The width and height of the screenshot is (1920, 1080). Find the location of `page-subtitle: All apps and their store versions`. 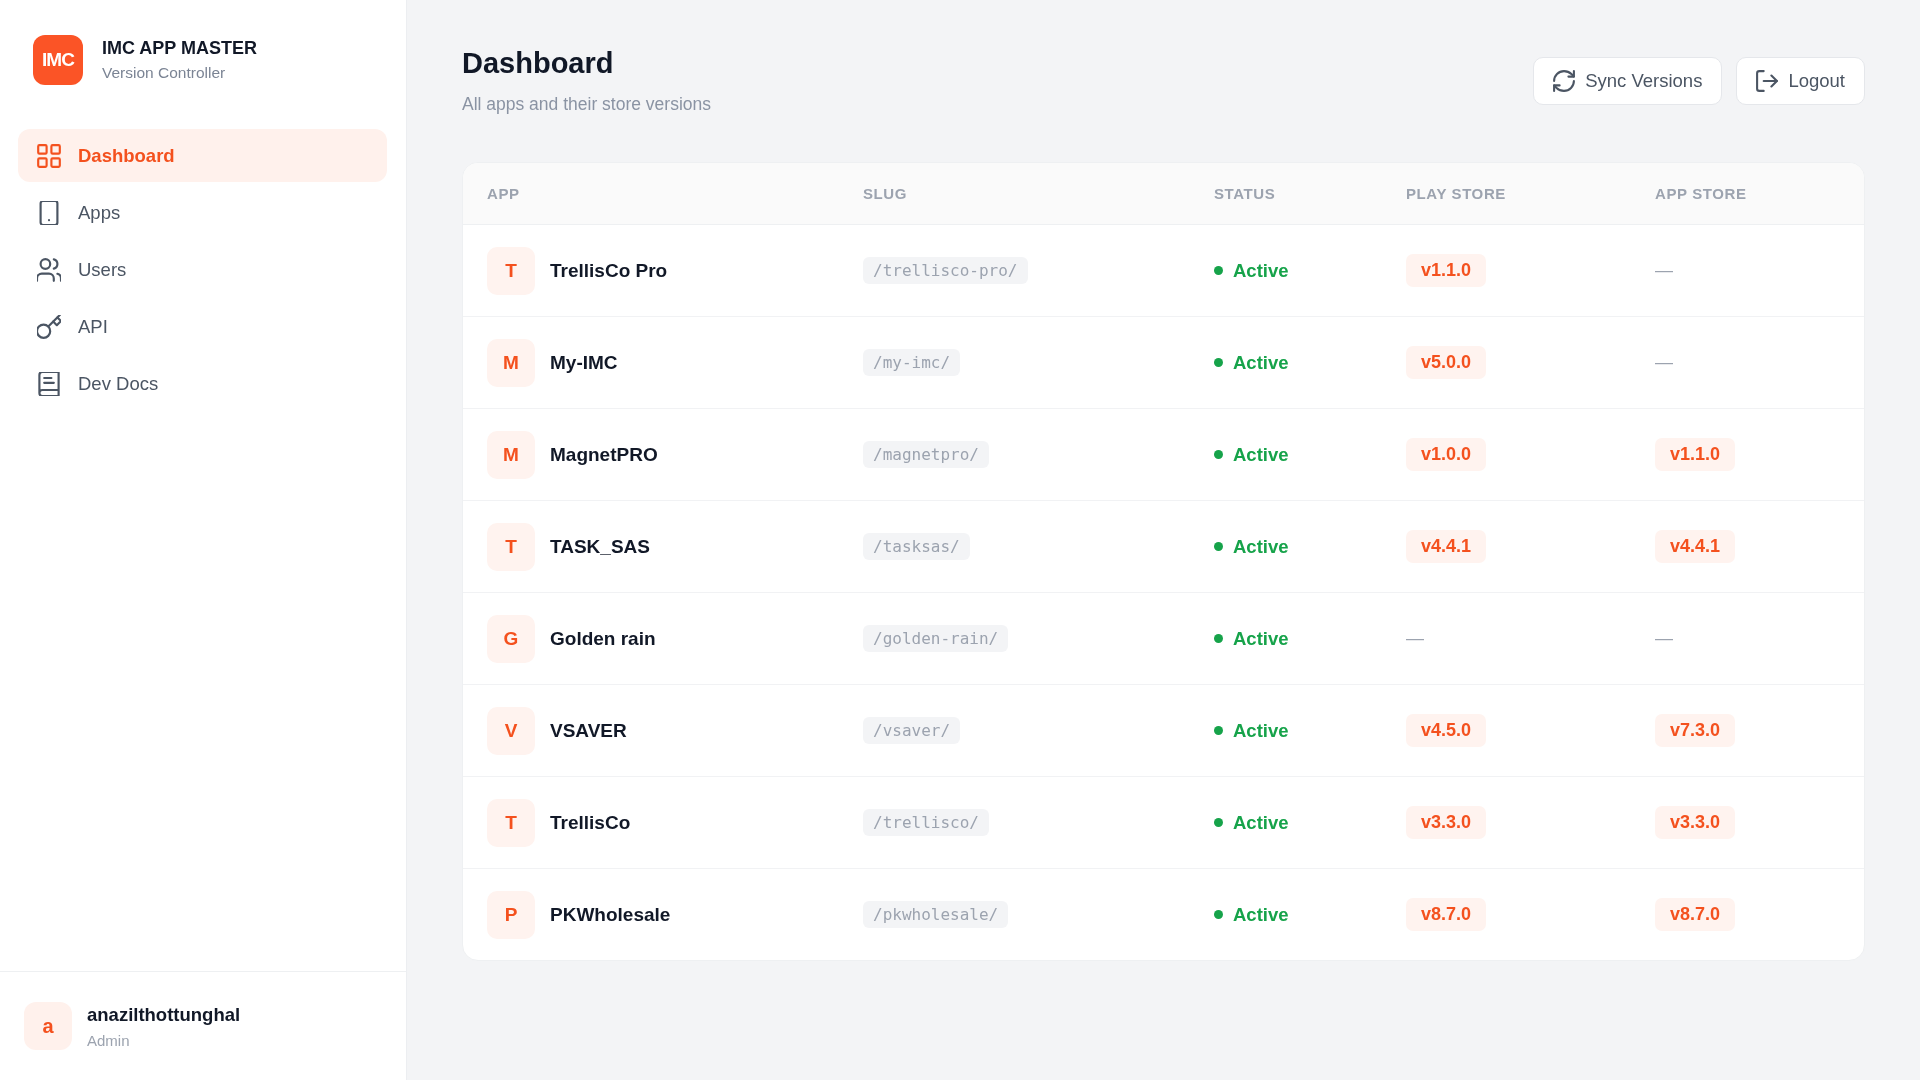

page-subtitle: All apps and their store versions is located at coordinates (587, 104).